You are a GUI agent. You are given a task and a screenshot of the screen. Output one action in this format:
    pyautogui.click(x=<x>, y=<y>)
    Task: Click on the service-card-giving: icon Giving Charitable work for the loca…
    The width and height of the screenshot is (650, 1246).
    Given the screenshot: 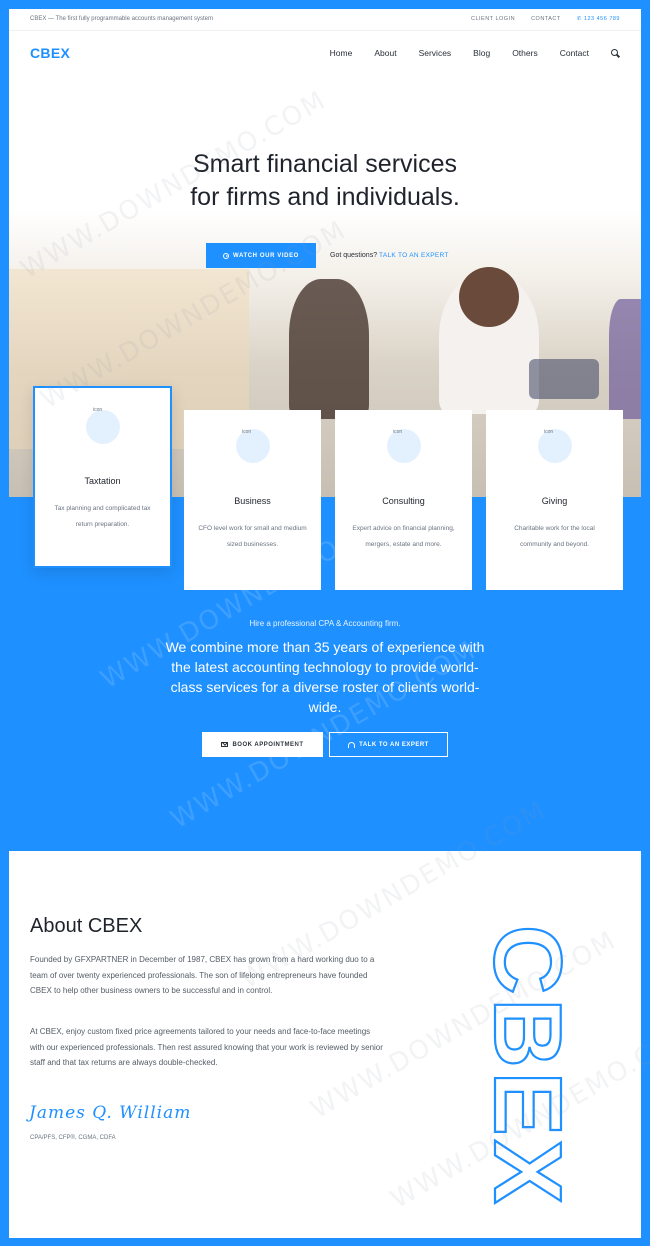 What is the action you would take?
    pyautogui.click(x=554, y=500)
    